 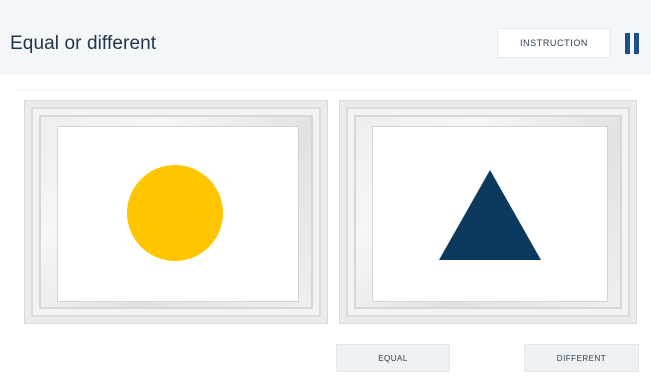 What do you see at coordinates (83, 43) in the screenshot?
I see `page-title: Equal or different` at bounding box center [83, 43].